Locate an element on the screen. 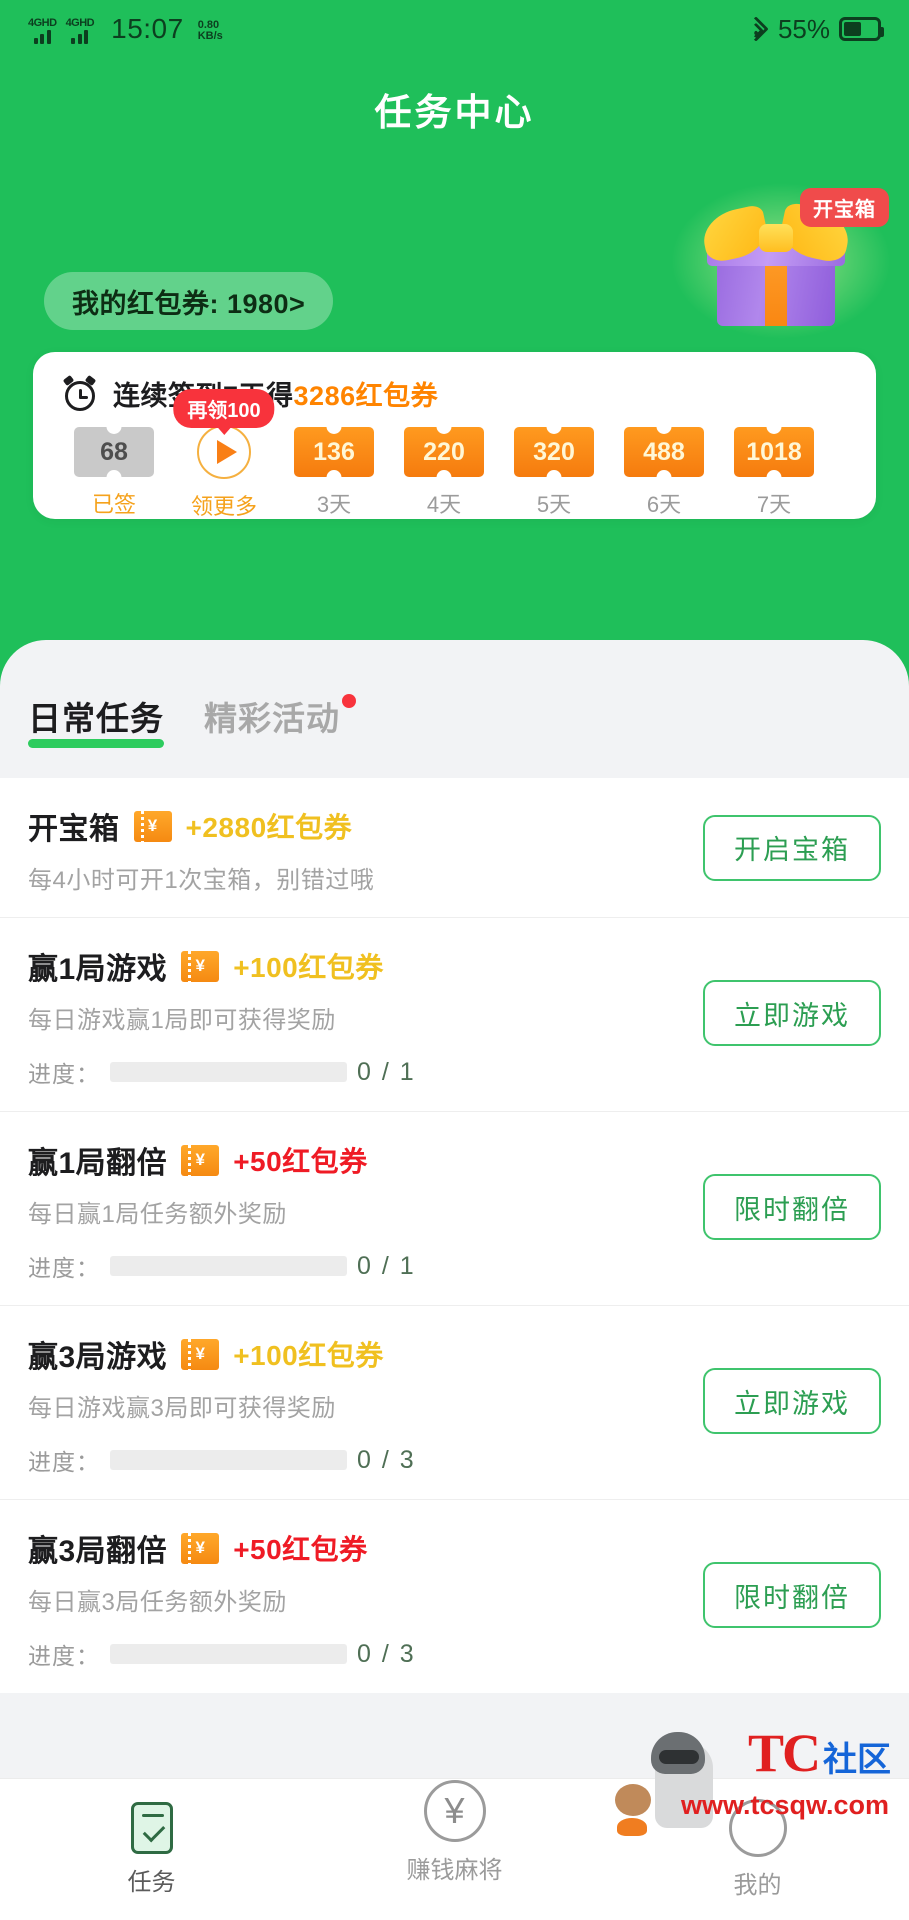  signin-title-amount: 3286红包券 is located at coordinates (366, 396).